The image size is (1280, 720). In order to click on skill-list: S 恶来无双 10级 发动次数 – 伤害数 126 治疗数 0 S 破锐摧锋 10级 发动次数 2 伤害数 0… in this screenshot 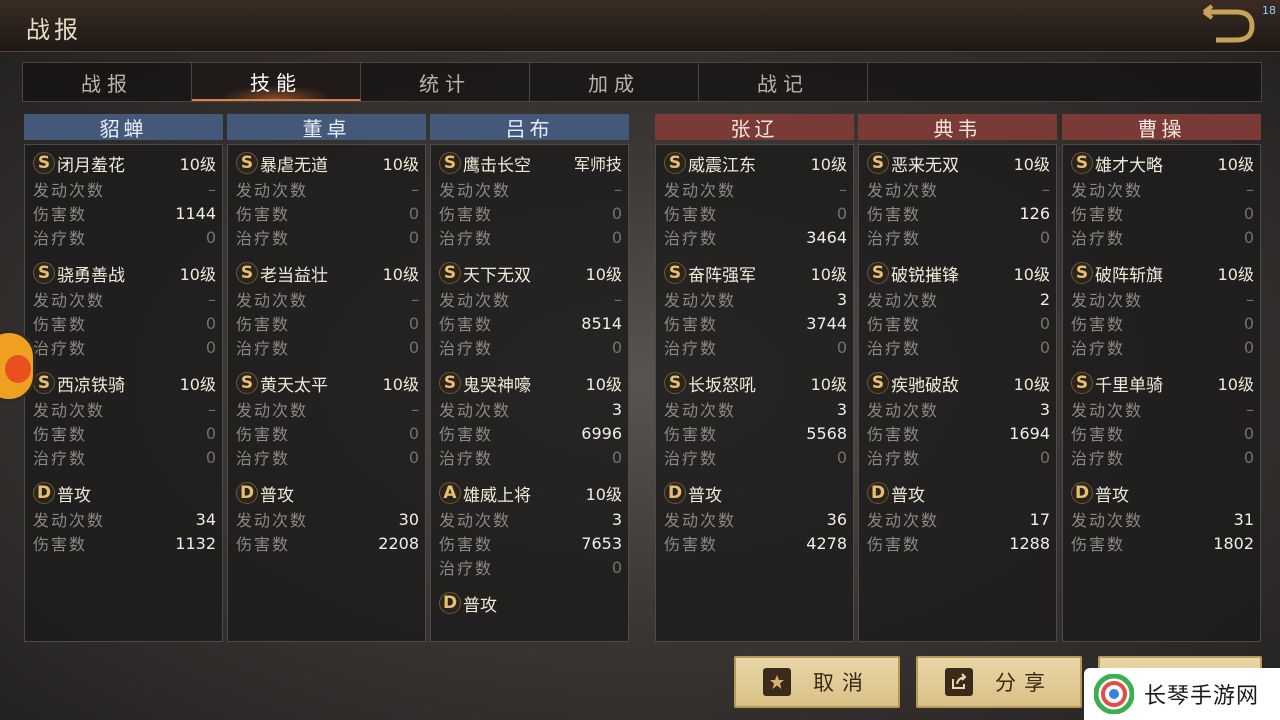, I will do `click(957, 393)`.